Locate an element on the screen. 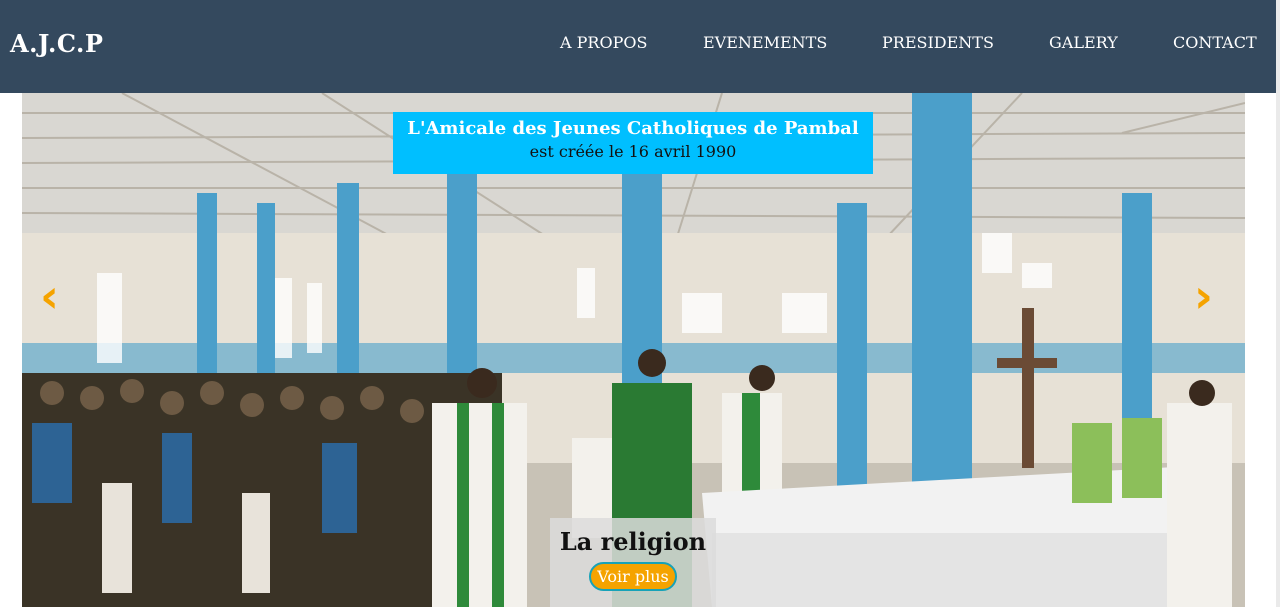 The width and height of the screenshot is (1280, 607). hero-caption-subtitle: est créée le 16 avril 1990 is located at coordinates (633, 151).